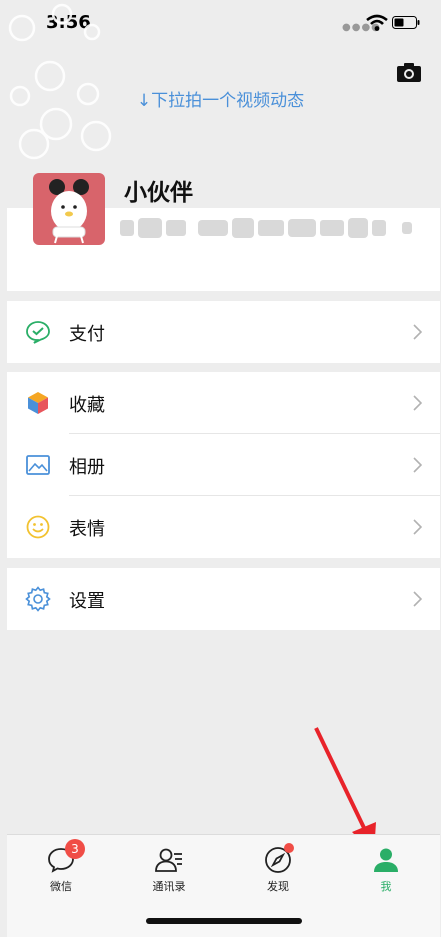 Image resolution: width=441 pixels, height=937 pixels. I want to click on tab-me: 我, so click(386, 869).